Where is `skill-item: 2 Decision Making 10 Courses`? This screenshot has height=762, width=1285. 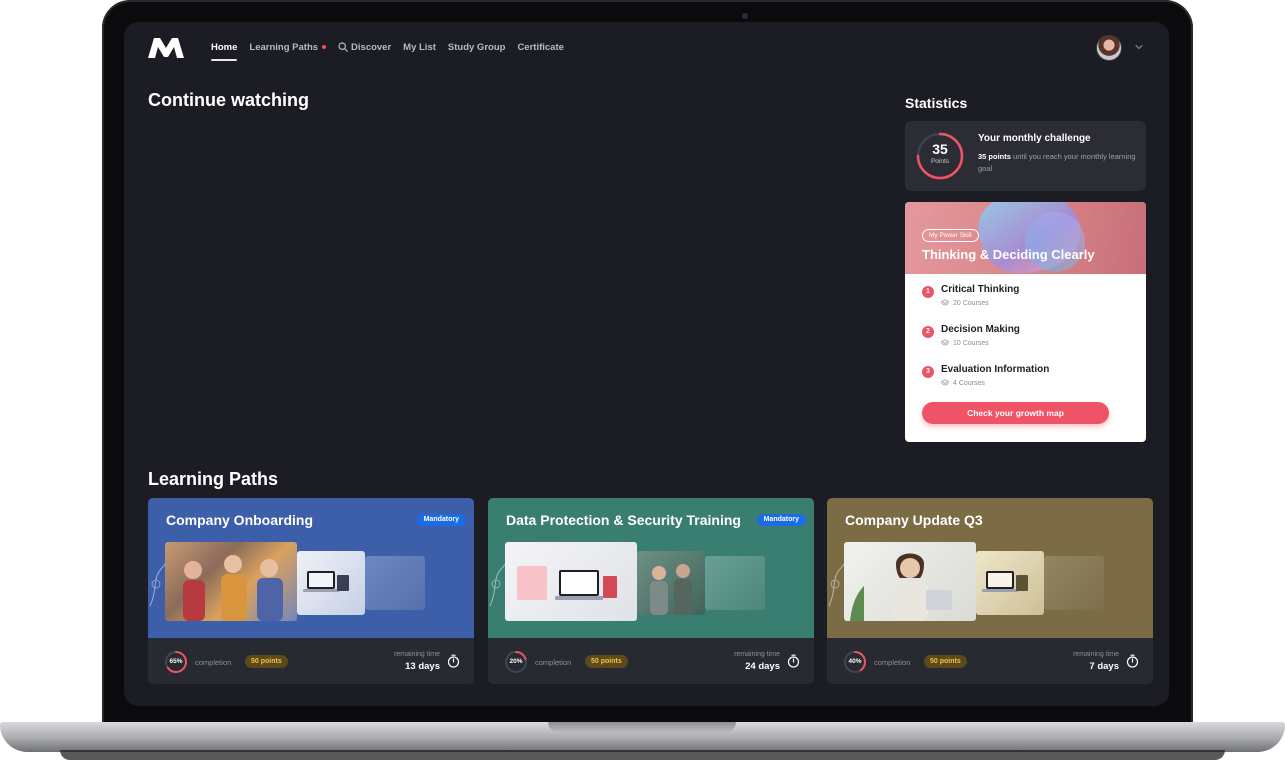
skill-item: 2 Decision Making 10 Courses is located at coordinates (1027, 340).